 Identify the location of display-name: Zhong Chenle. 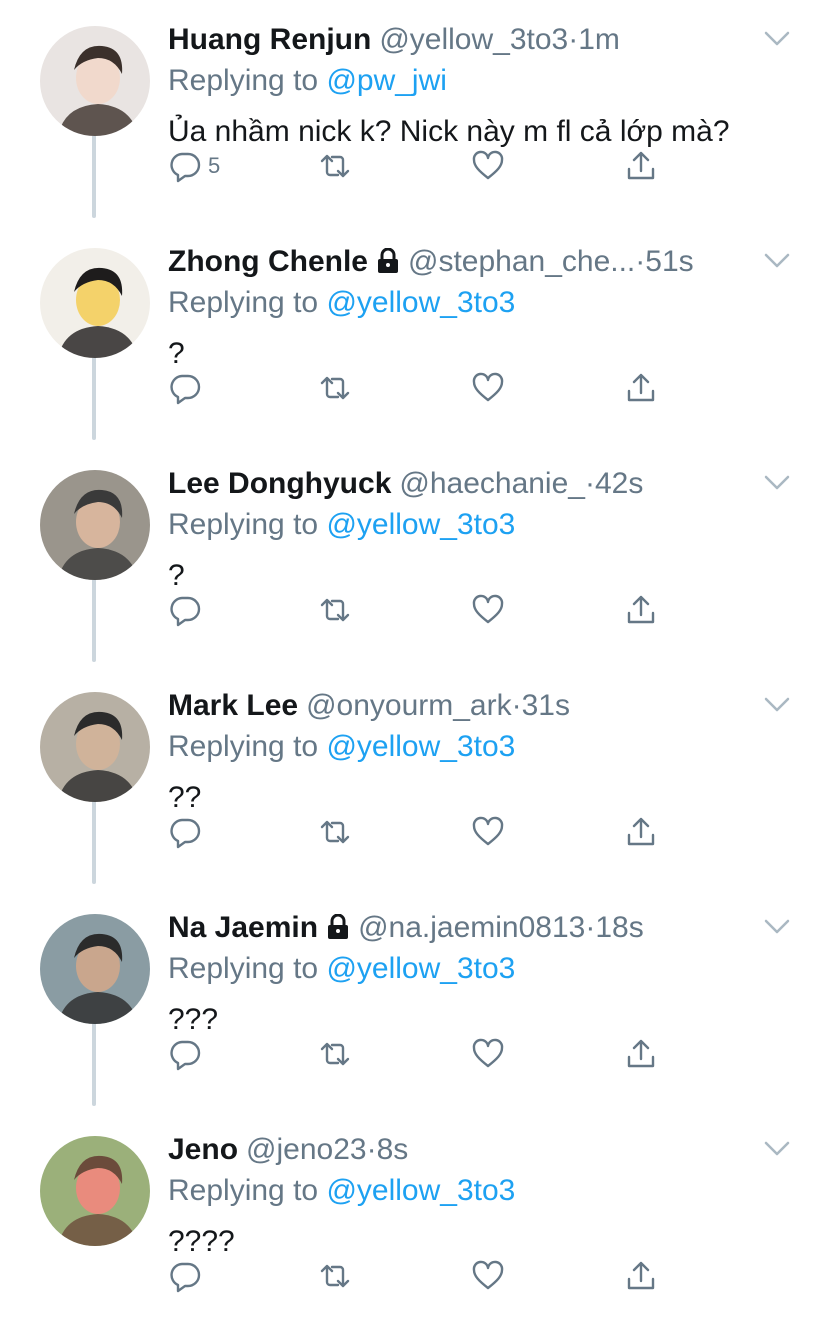
(268, 261).